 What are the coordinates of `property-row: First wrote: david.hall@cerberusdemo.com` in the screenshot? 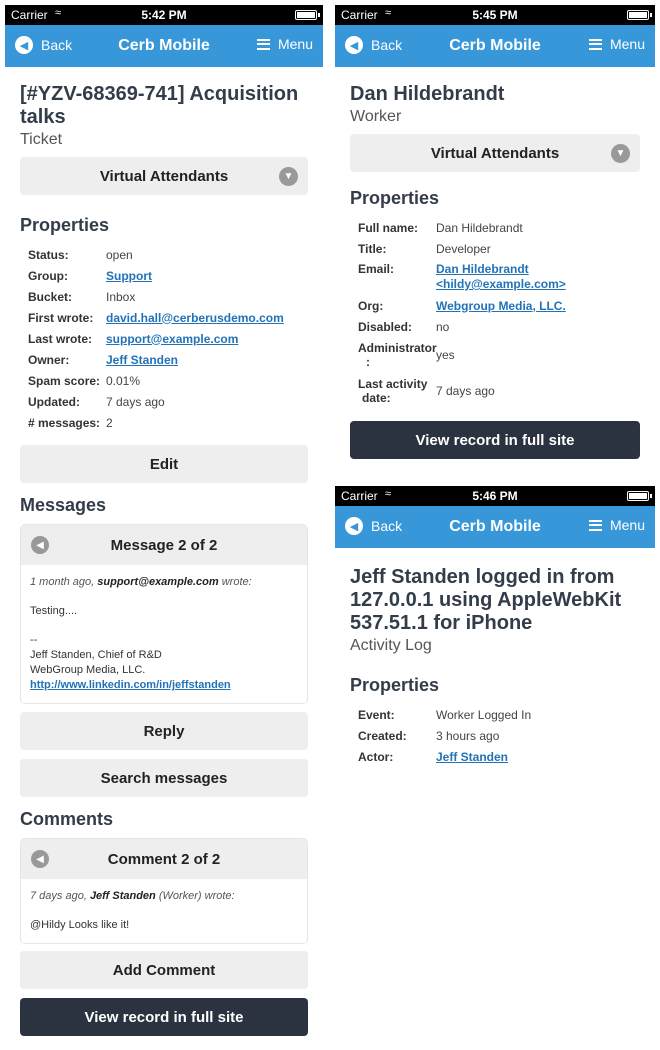 It's located at (164, 317).